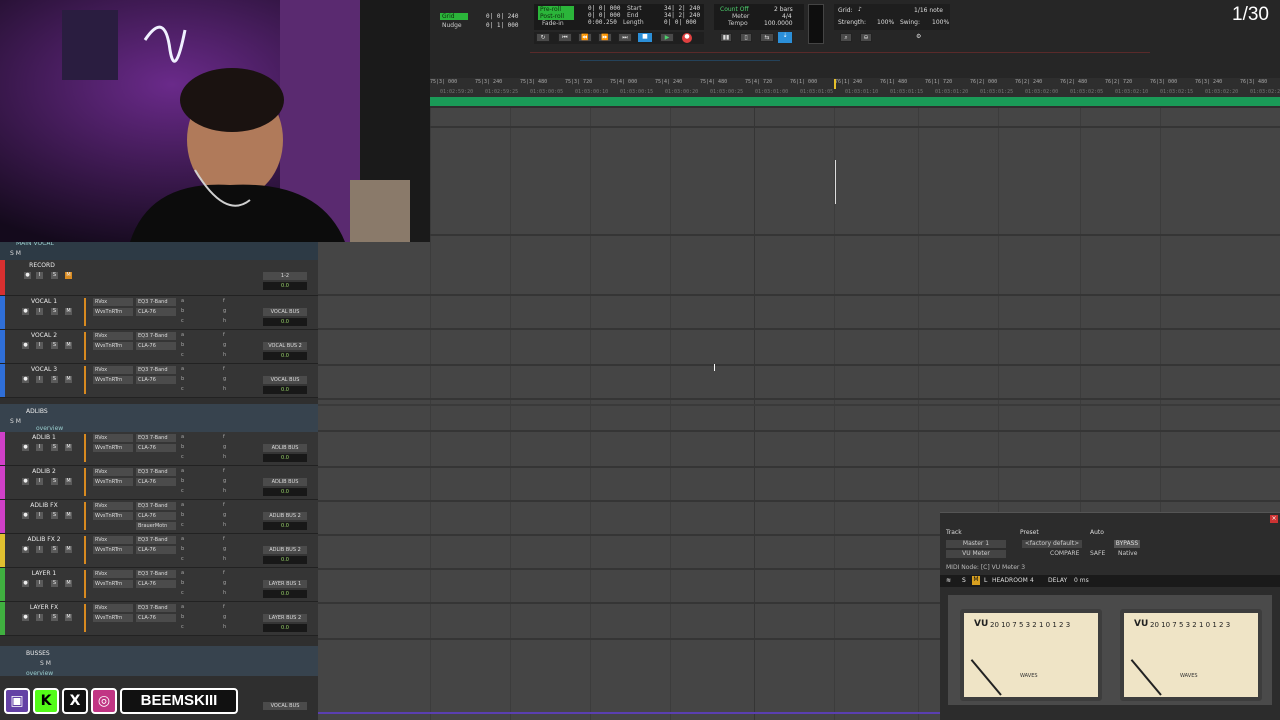 This screenshot has width=1280, height=720. Describe the element at coordinates (785, 37) in the screenshot. I see `midi-input-icon: ⇣` at that location.